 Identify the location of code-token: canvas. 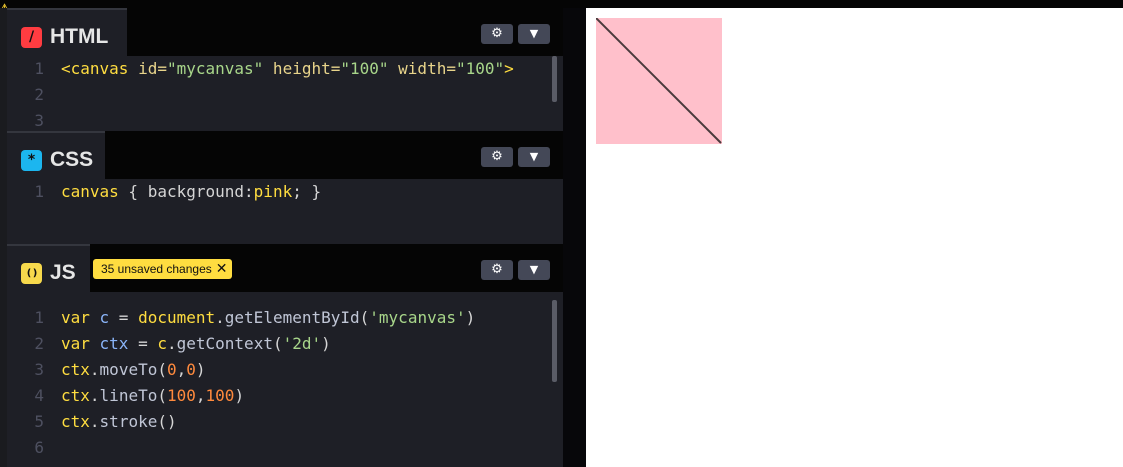
(90, 191).